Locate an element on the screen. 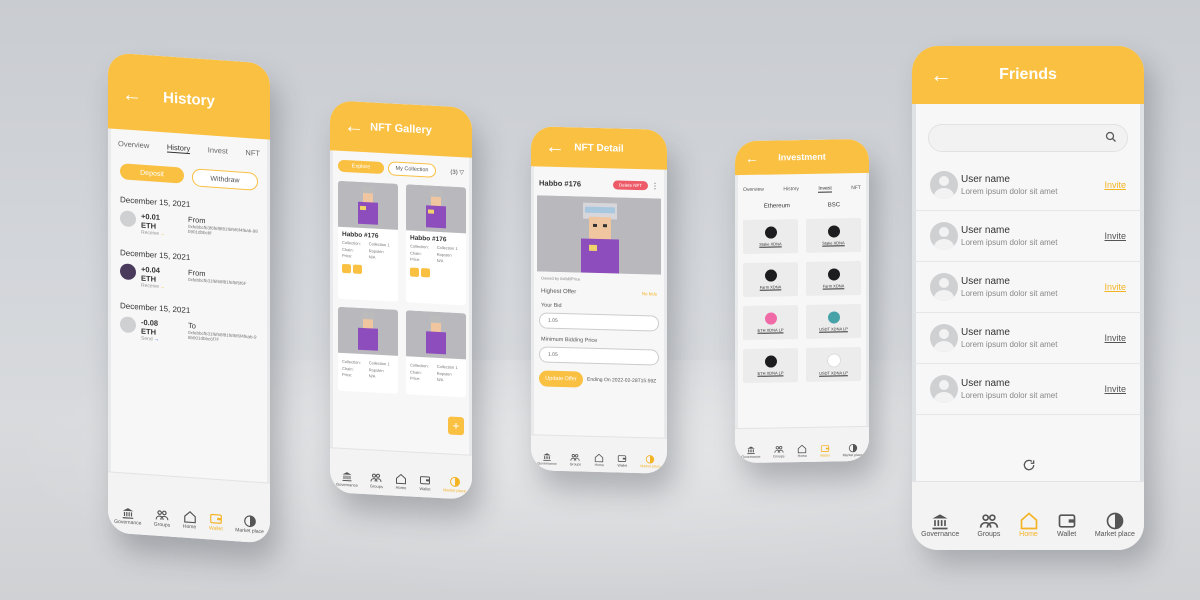 The image size is (1200, 600). habbo-avatar-icon is located at coordinates (368, 331).